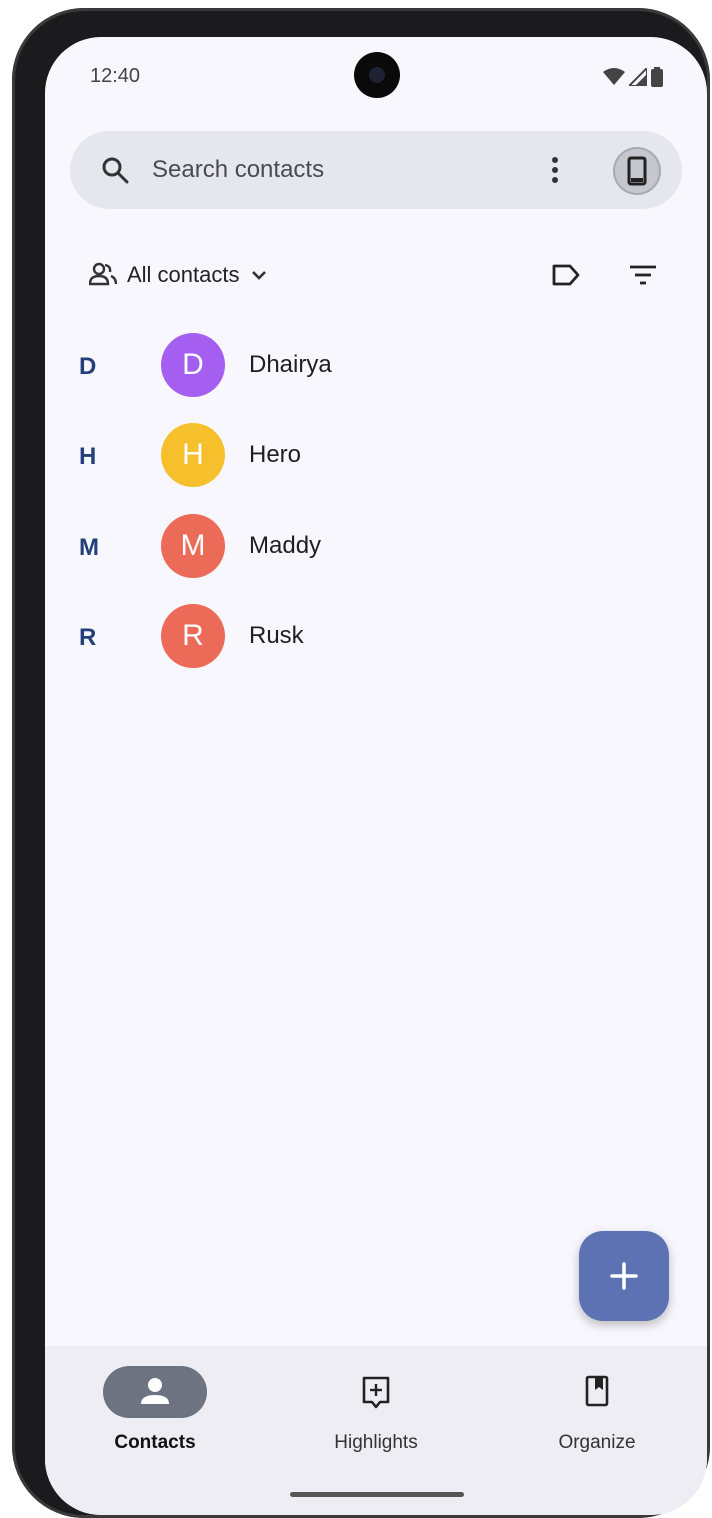  Describe the element at coordinates (290, 364) in the screenshot. I see `contact-name: Dhairya` at that location.